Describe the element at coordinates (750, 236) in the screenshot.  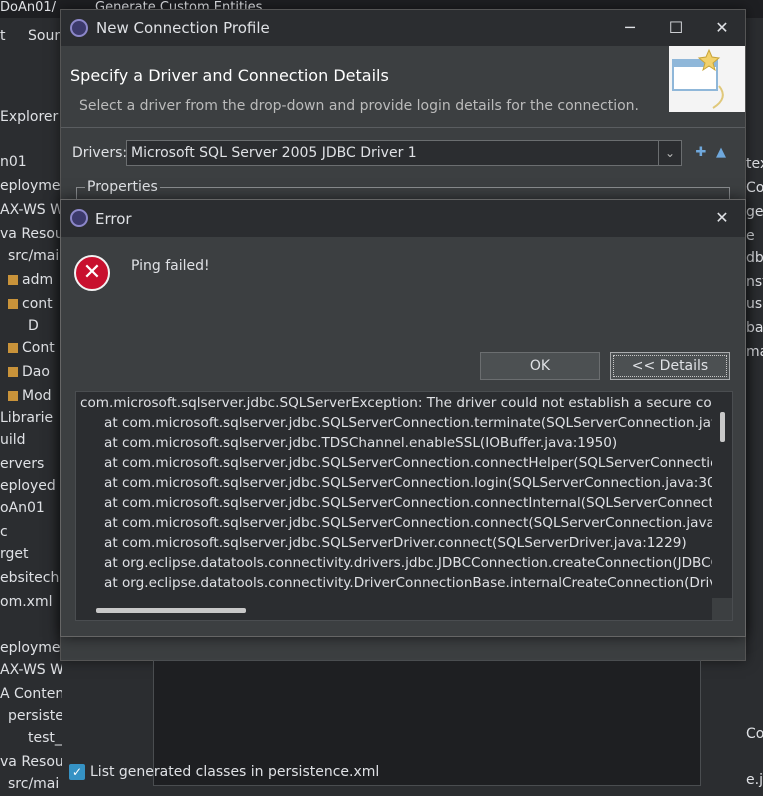
I see `right-panel-item: e` at that location.